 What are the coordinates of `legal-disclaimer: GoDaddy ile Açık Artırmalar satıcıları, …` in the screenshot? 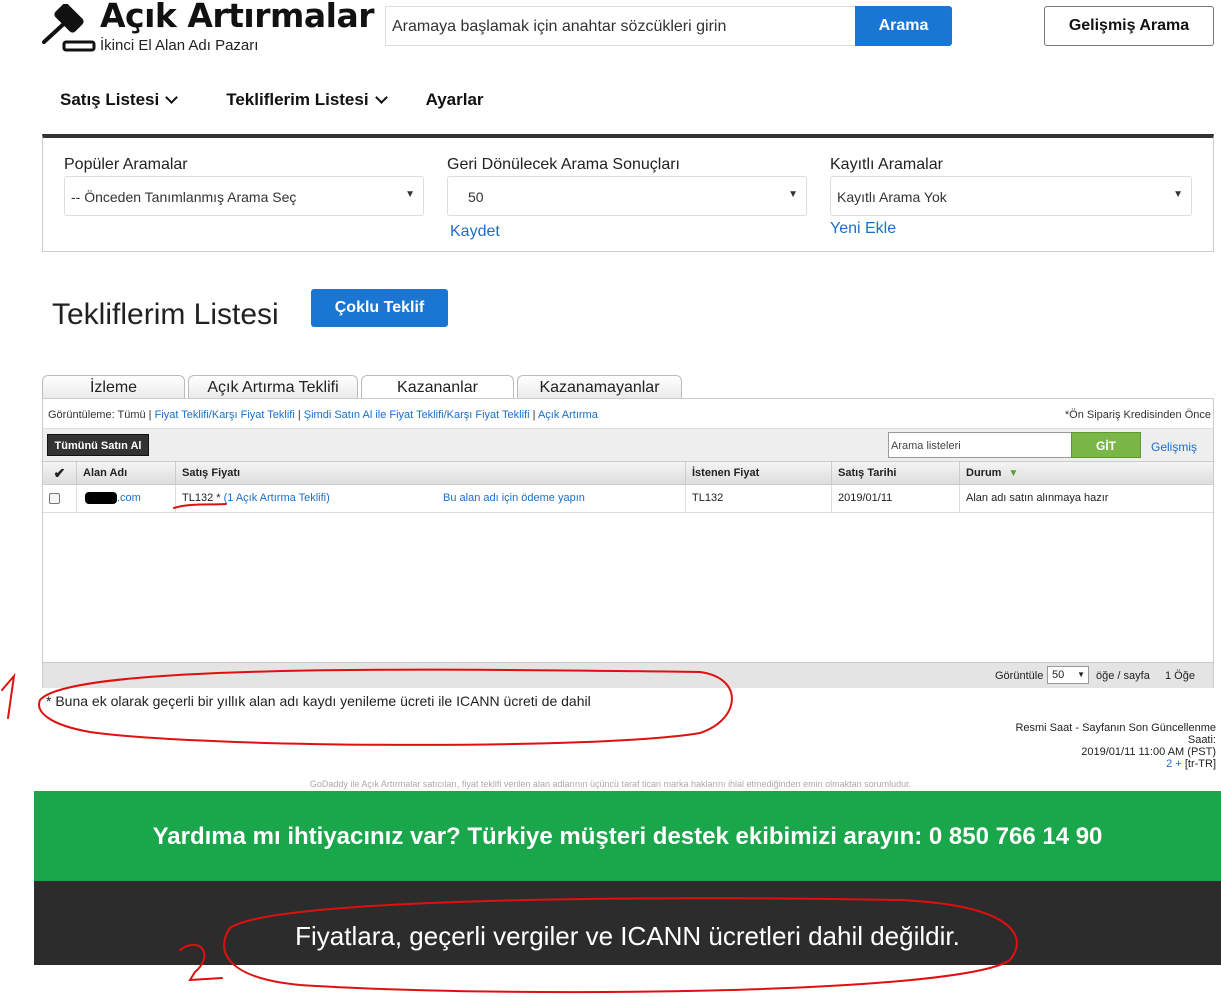 It's located at (610, 784).